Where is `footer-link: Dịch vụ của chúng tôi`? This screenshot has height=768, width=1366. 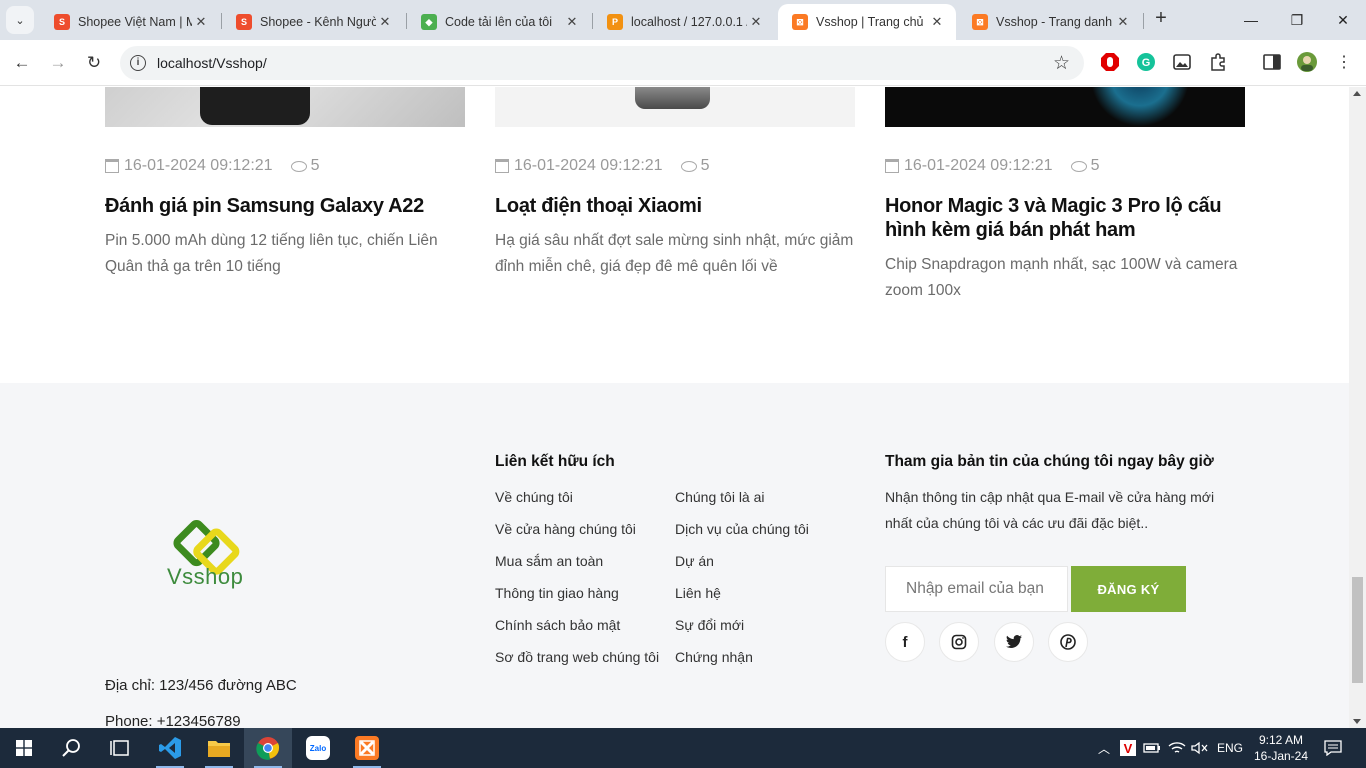
footer-link: Dịch vụ của chúng tôi is located at coordinates (742, 529).